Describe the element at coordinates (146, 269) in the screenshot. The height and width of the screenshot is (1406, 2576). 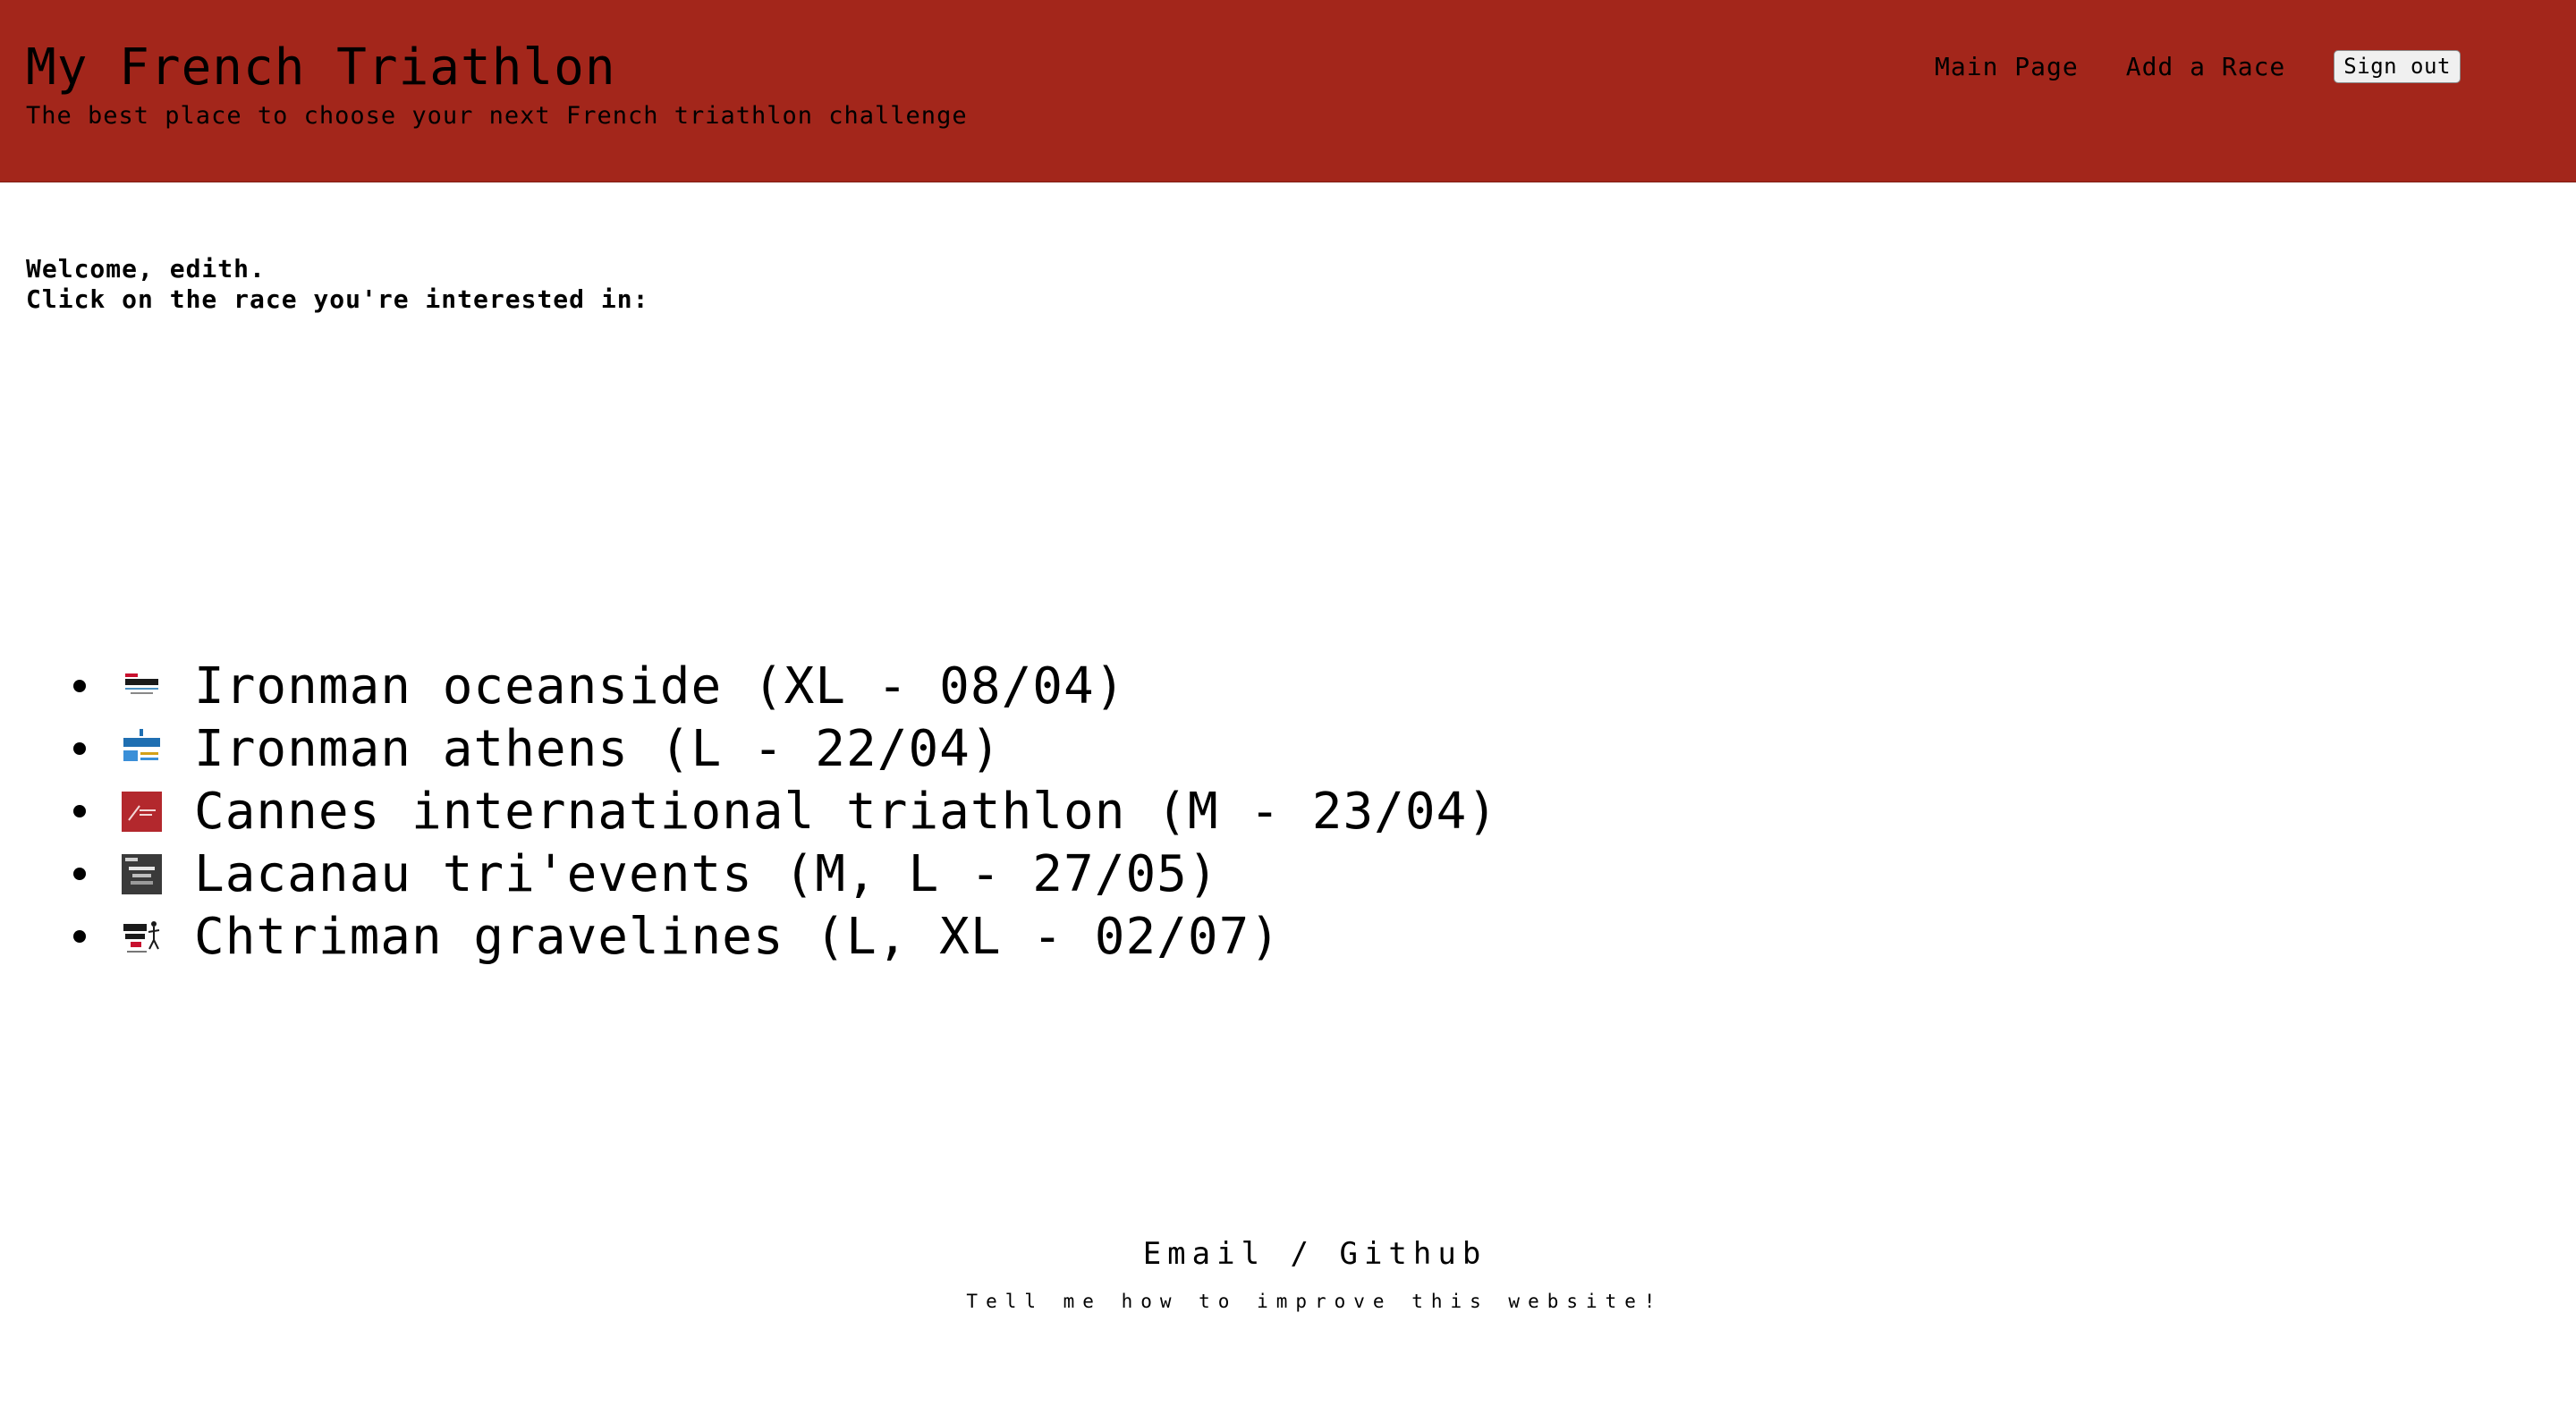
I see `welcome-message: Welcome, edith.` at that location.